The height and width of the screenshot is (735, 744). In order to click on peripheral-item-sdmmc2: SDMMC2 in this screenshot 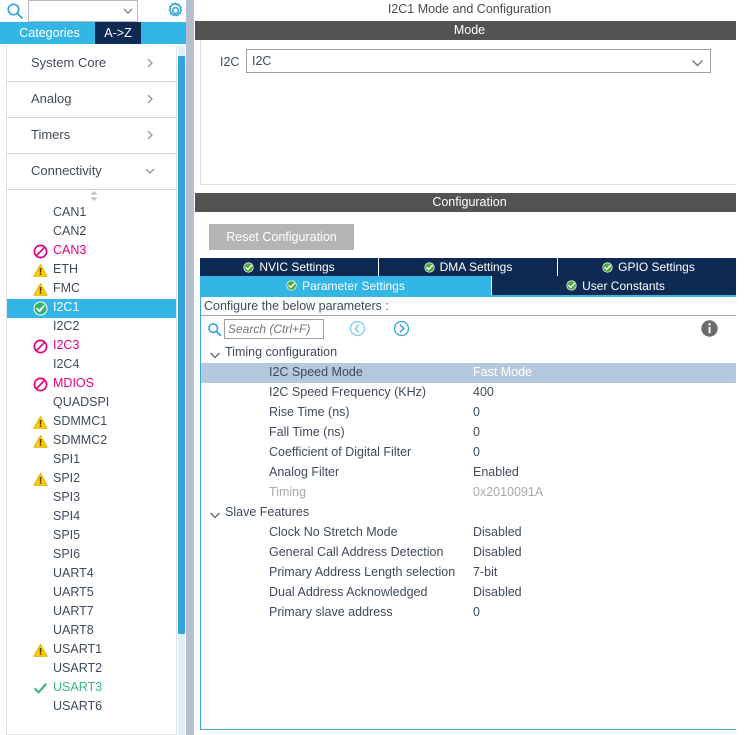, I will do `click(91, 441)`.